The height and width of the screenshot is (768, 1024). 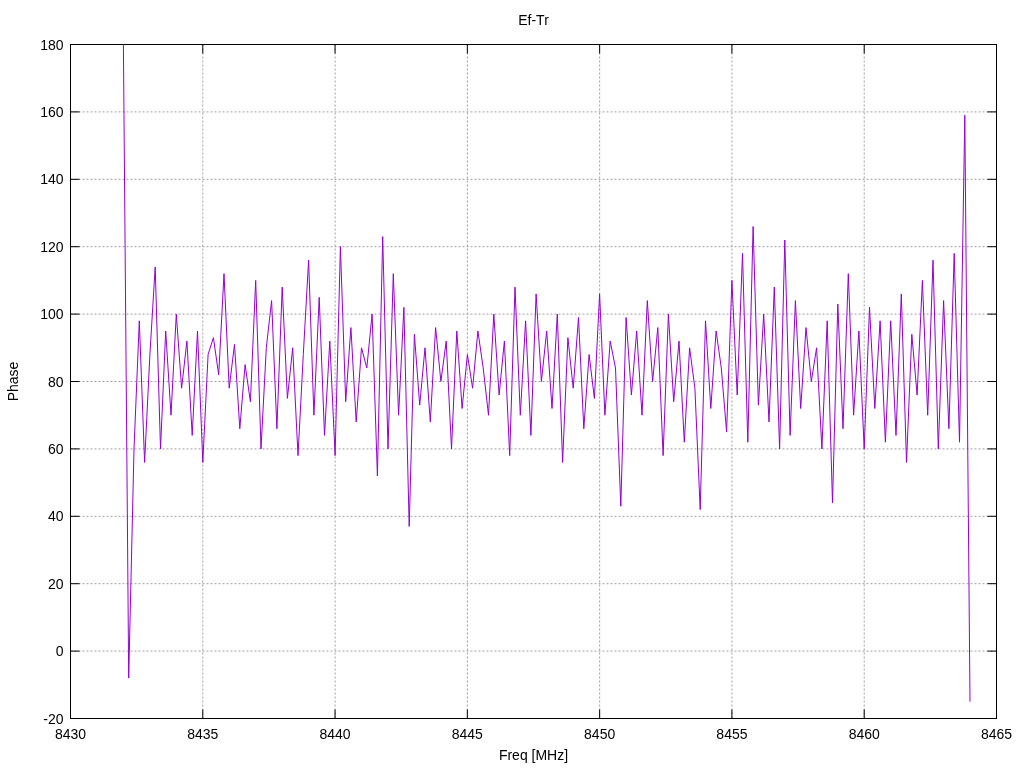 I want to click on axis-label: Phase, so click(x=13, y=381).